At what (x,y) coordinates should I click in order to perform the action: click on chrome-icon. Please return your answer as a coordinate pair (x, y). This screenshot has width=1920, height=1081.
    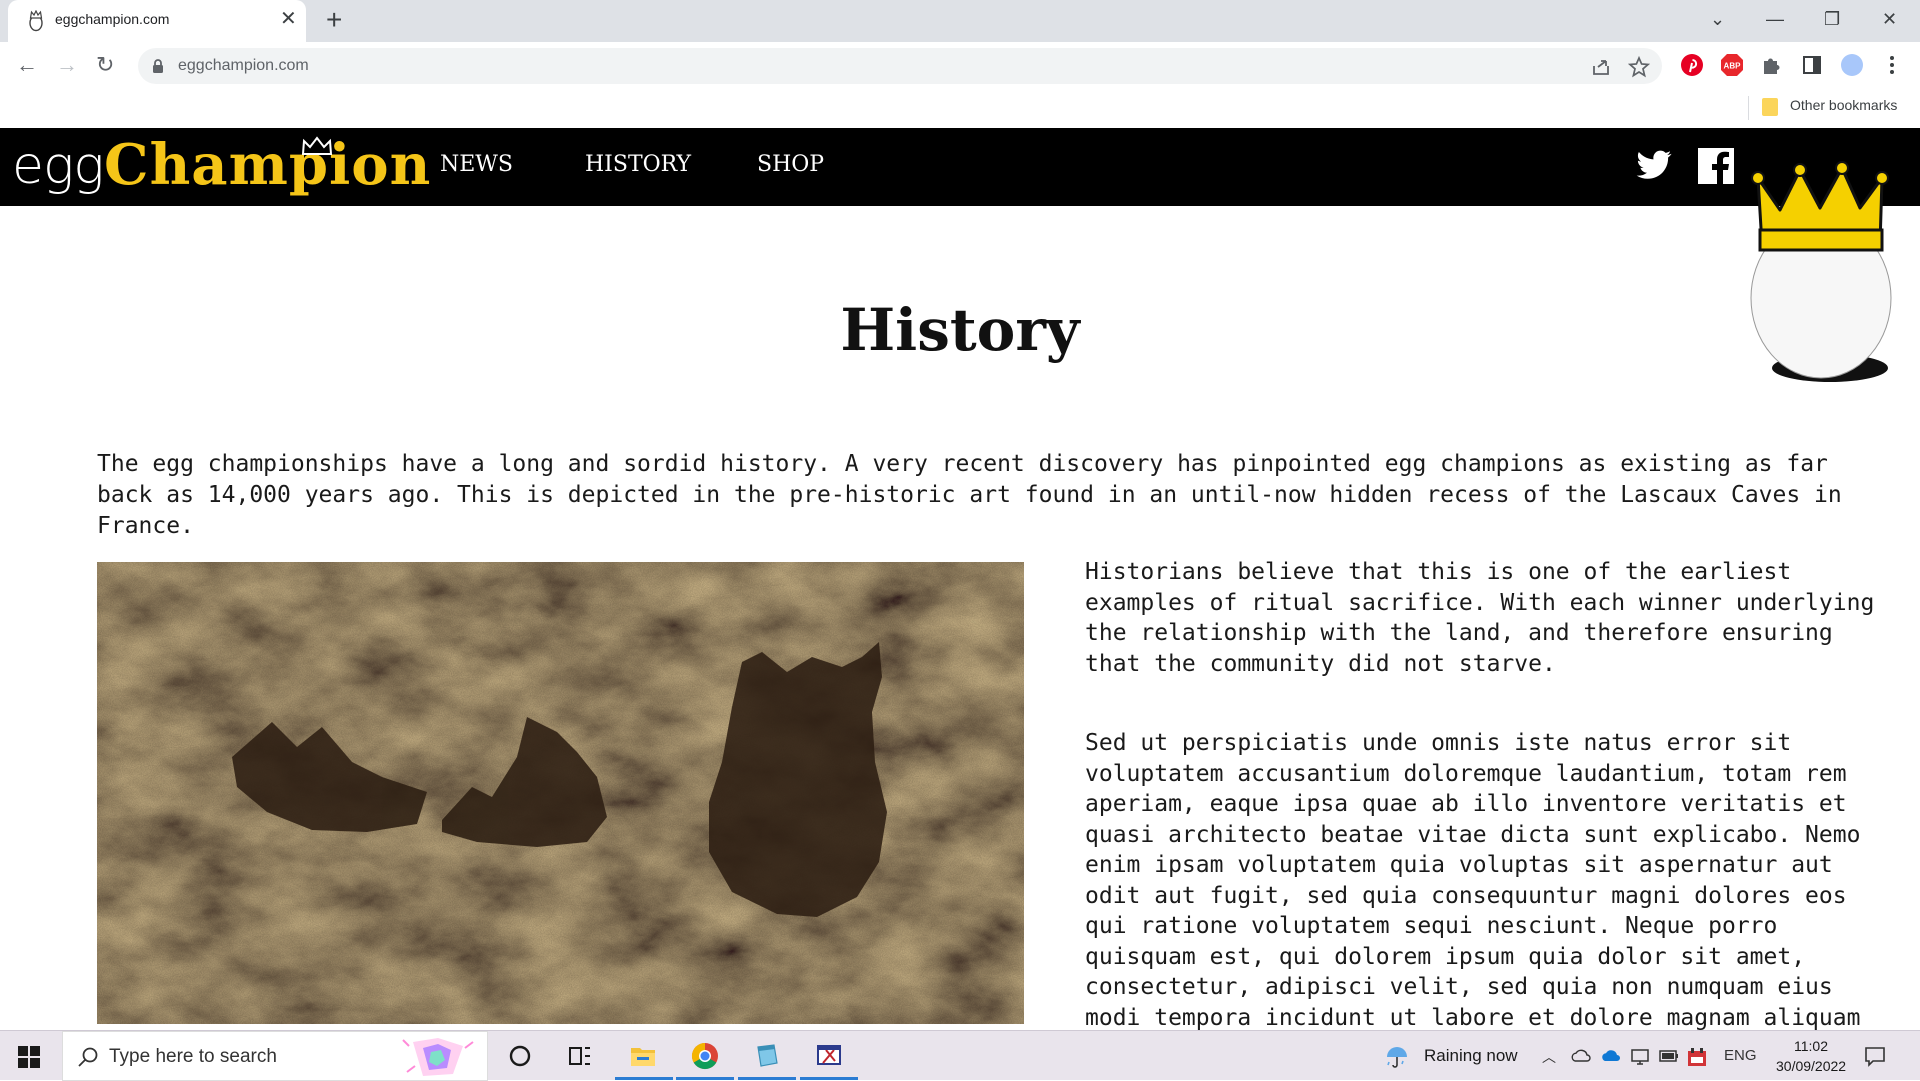
    Looking at the image, I should click on (705, 1056).